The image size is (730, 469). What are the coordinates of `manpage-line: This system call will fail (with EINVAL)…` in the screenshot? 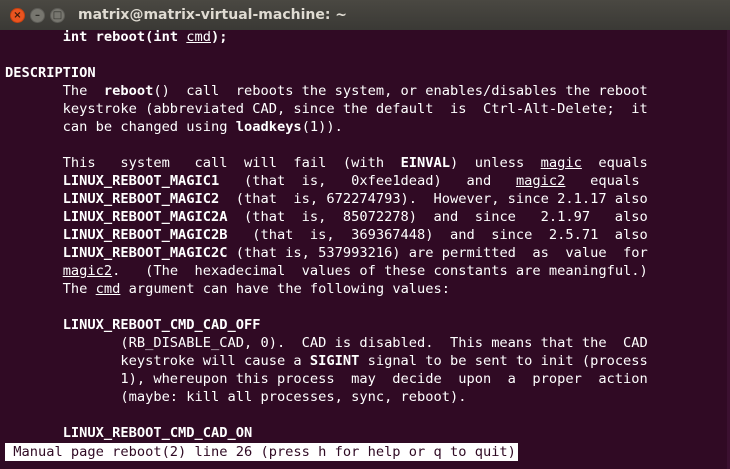 It's located at (326, 163).